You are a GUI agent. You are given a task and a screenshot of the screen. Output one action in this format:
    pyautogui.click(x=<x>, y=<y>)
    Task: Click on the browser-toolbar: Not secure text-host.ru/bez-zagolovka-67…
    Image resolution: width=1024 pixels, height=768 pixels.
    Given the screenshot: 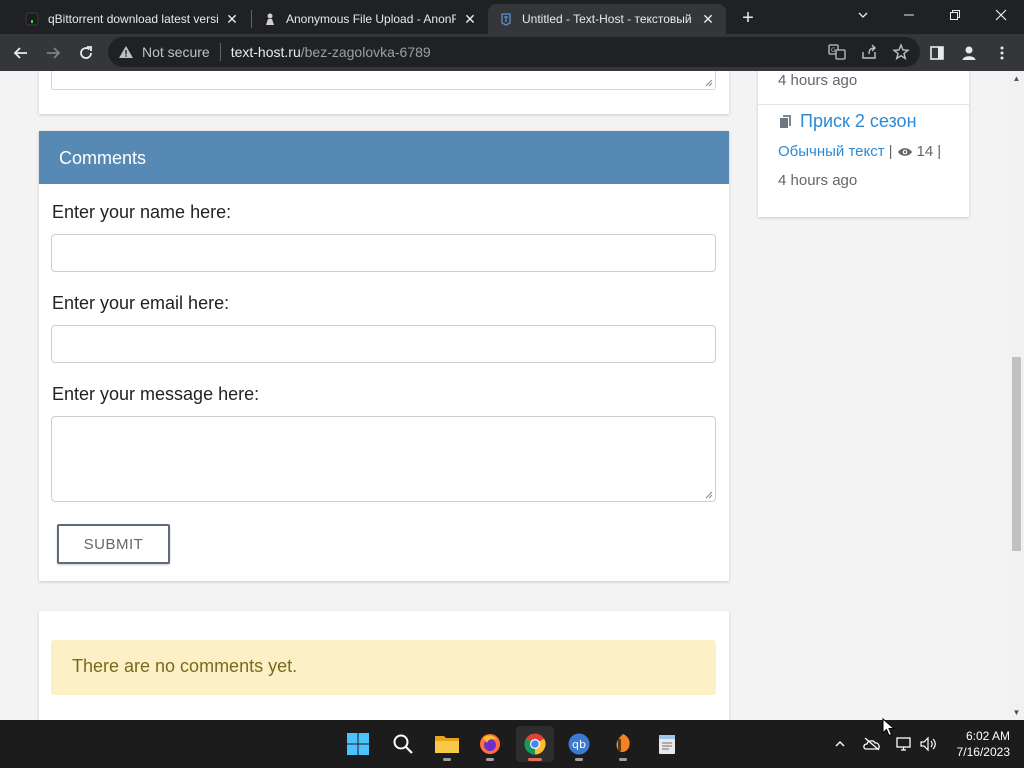 What is the action you would take?
    pyautogui.click(x=512, y=52)
    